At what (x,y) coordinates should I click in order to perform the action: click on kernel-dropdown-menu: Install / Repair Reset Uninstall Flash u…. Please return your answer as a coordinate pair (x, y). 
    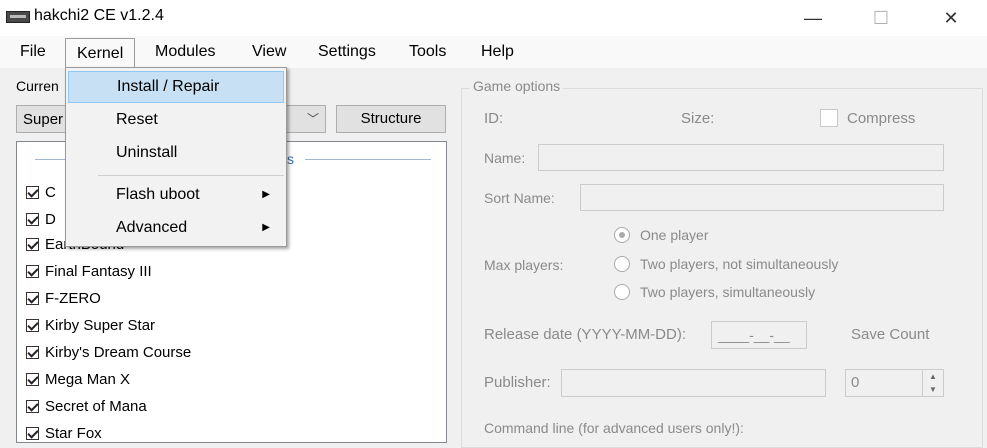
    Looking at the image, I should click on (176, 157).